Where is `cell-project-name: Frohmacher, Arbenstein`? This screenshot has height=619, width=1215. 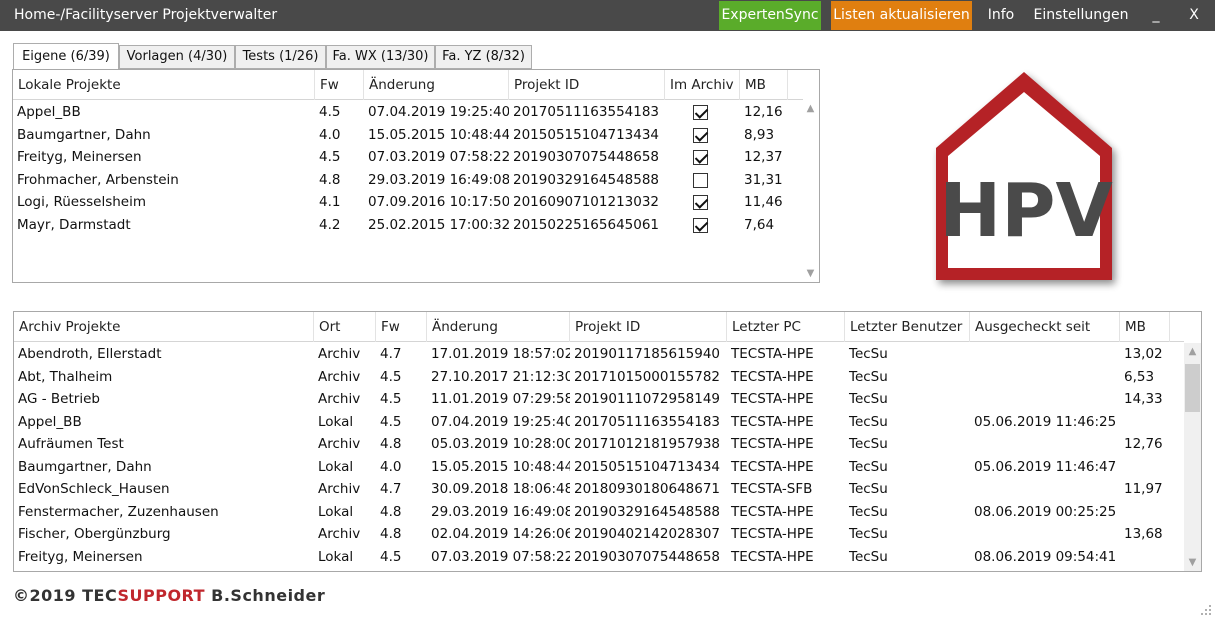
cell-project-name: Frohmacher, Arbenstein is located at coordinates (98, 179).